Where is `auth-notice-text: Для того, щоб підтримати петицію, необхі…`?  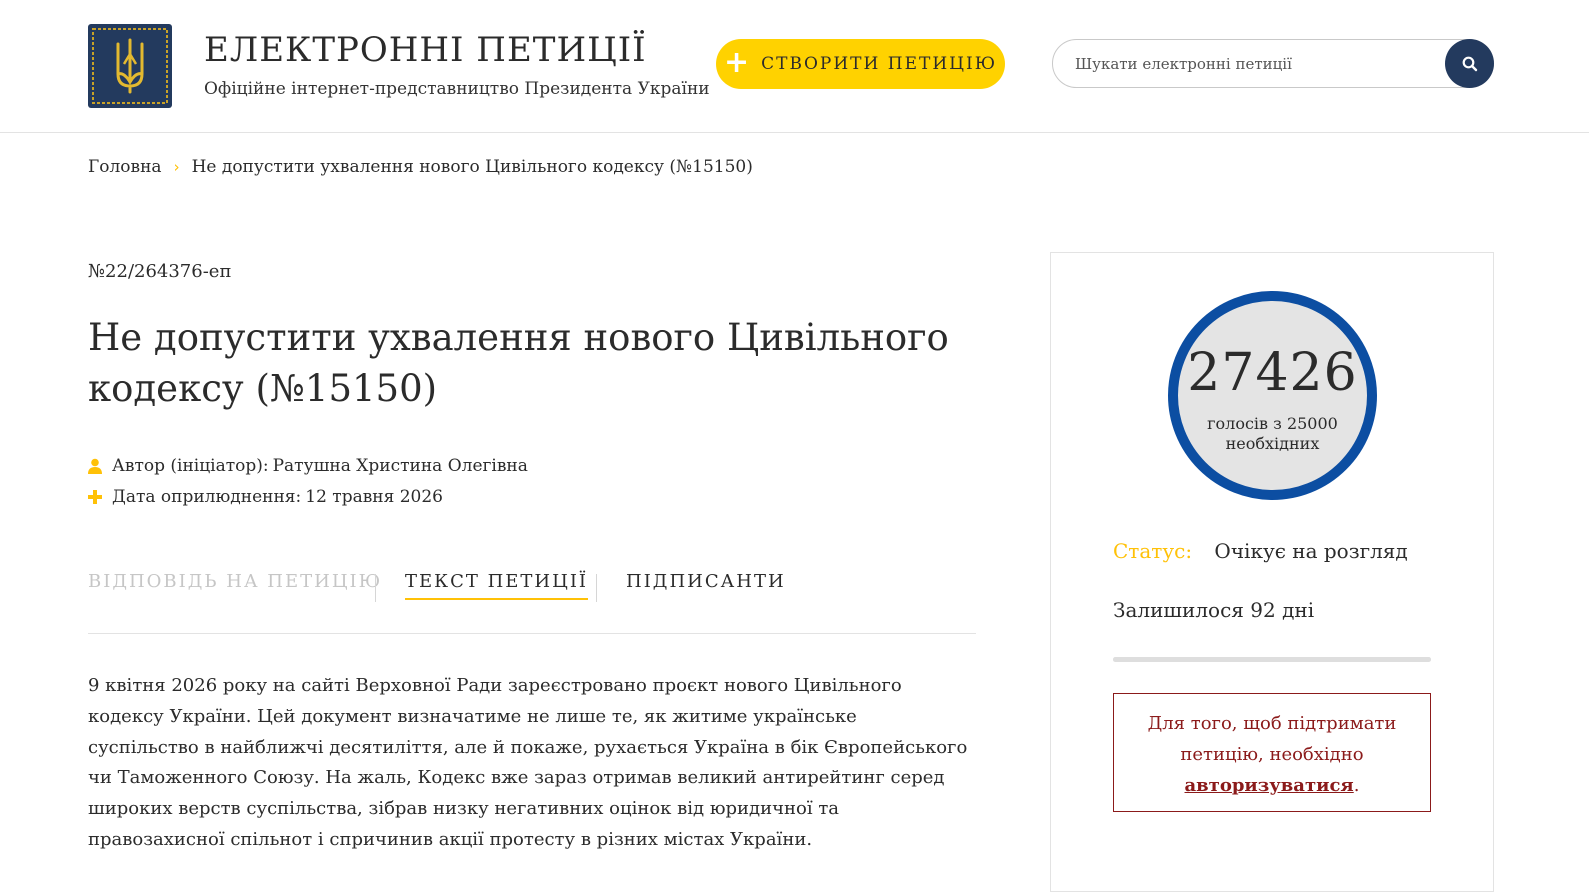 auth-notice-text: Для того, щоб підтримати петицію, необхі… is located at coordinates (1272, 739).